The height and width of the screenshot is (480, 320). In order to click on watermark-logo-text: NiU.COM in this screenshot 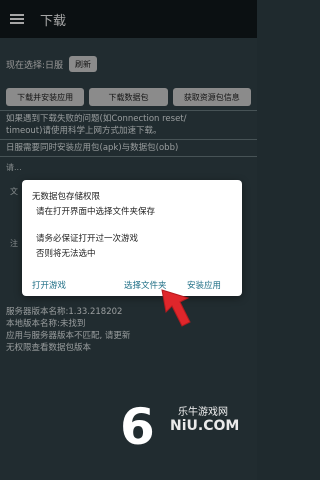, I will do `click(205, 426)`.